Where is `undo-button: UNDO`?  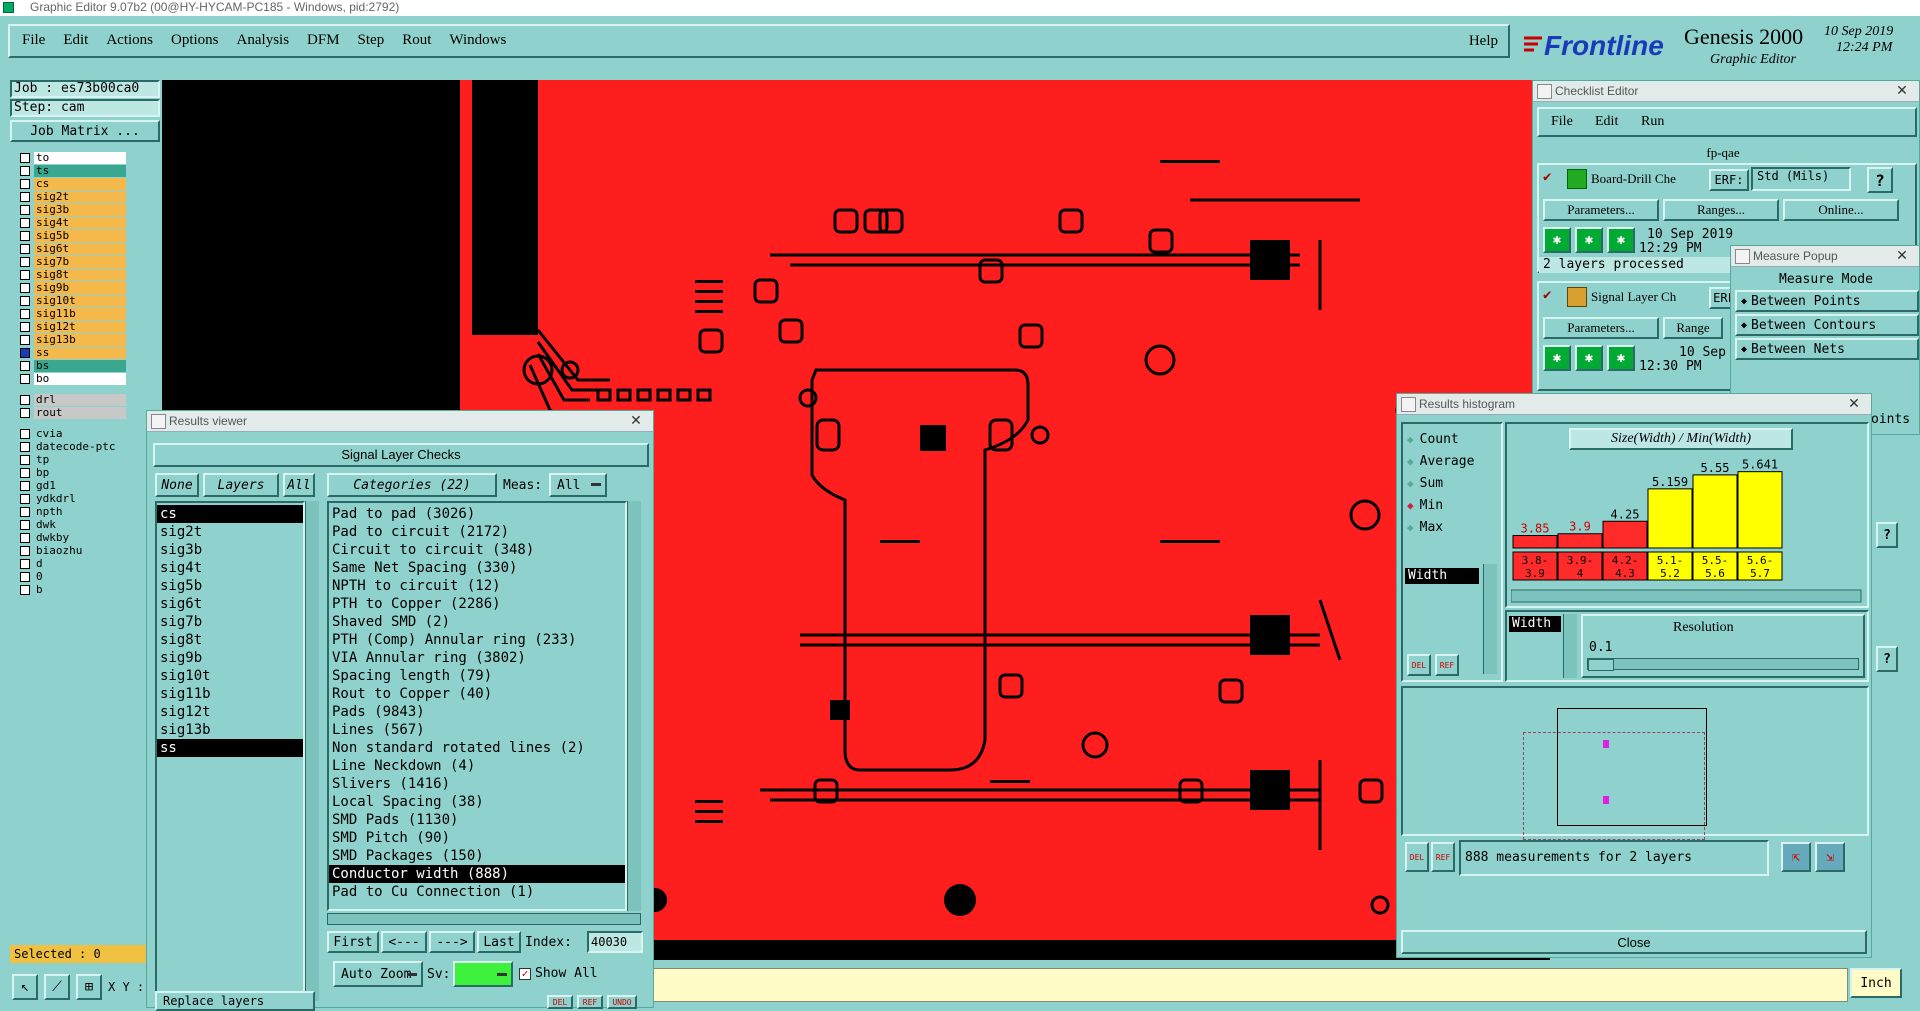 undo-button: UNDO is located at coordinates (622, 1002).